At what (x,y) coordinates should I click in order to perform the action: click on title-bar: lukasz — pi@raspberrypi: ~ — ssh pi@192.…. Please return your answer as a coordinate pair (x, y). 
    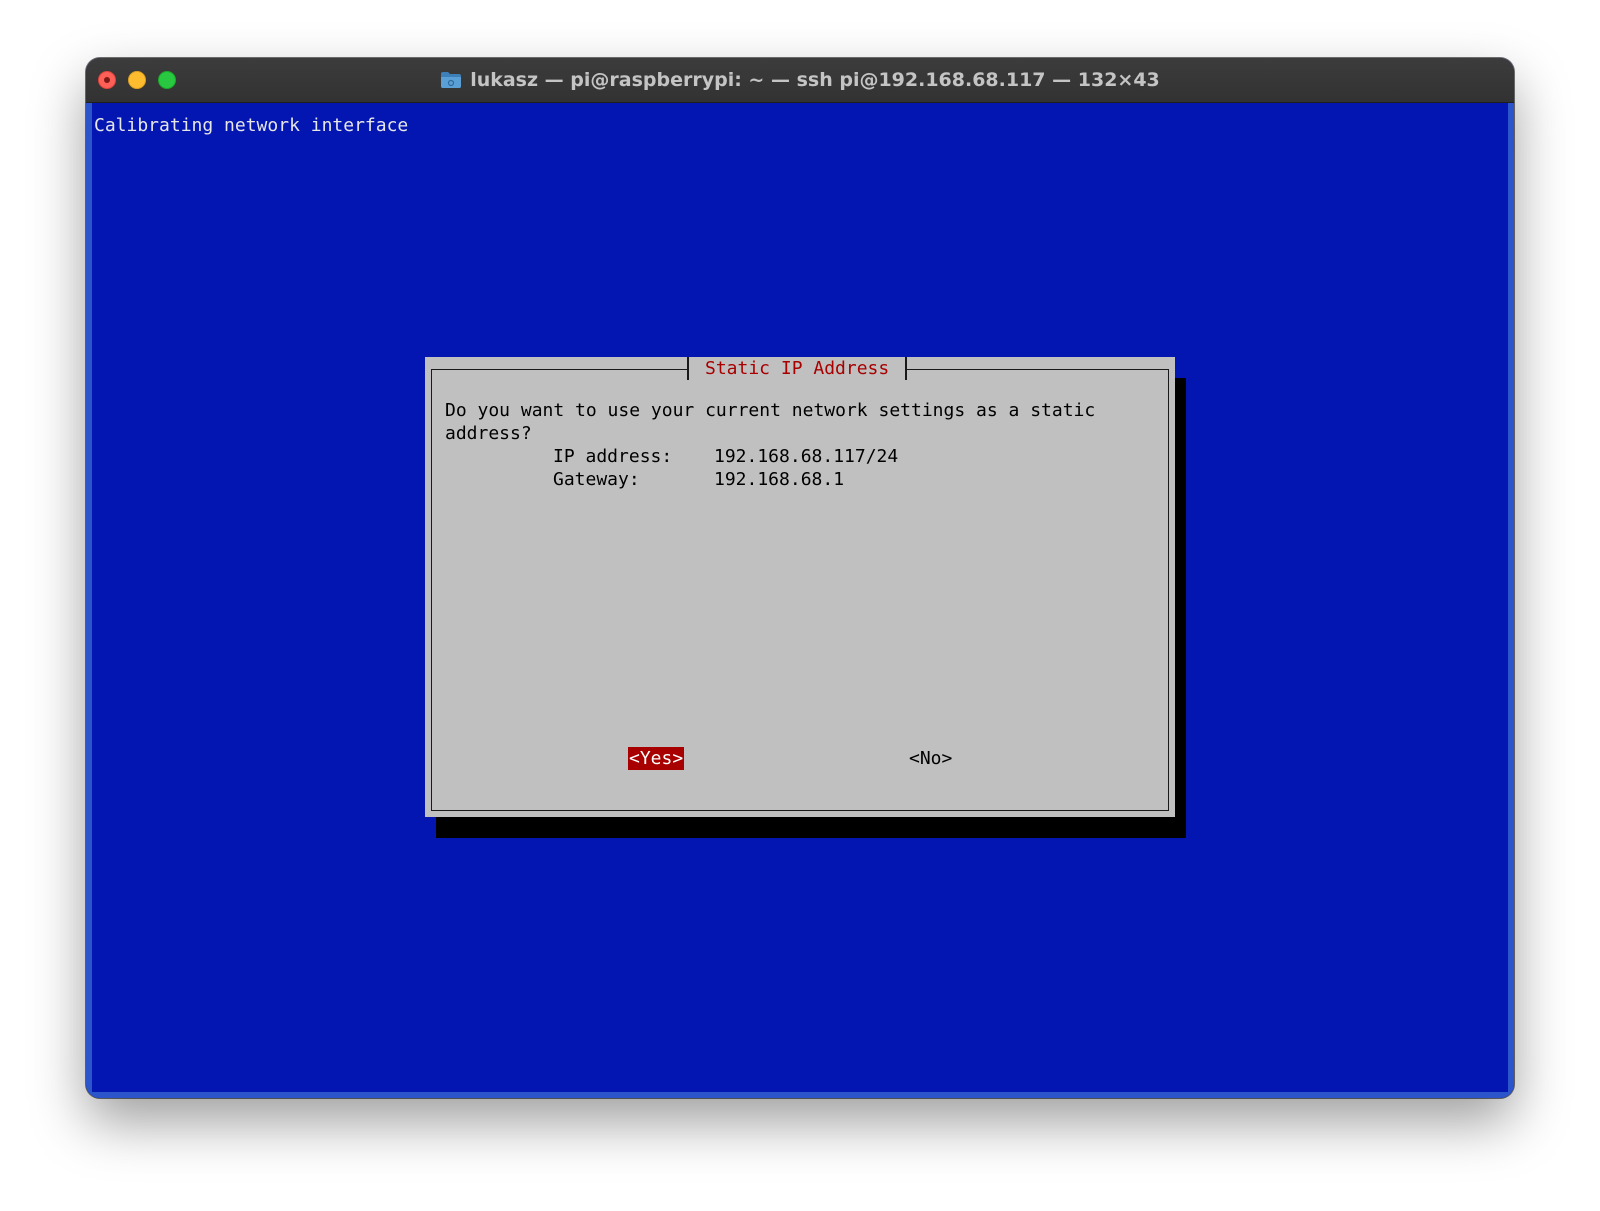
    Looking at the image, I should click on (800, 80).